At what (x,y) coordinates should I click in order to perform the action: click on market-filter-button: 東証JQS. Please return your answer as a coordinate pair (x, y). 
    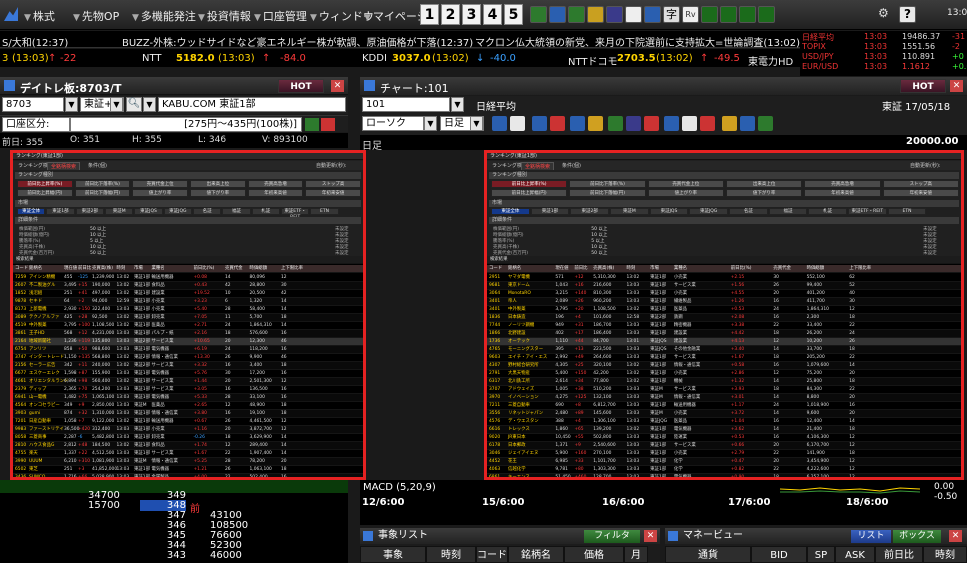
    Looking at the image, I should click on (148, 211).